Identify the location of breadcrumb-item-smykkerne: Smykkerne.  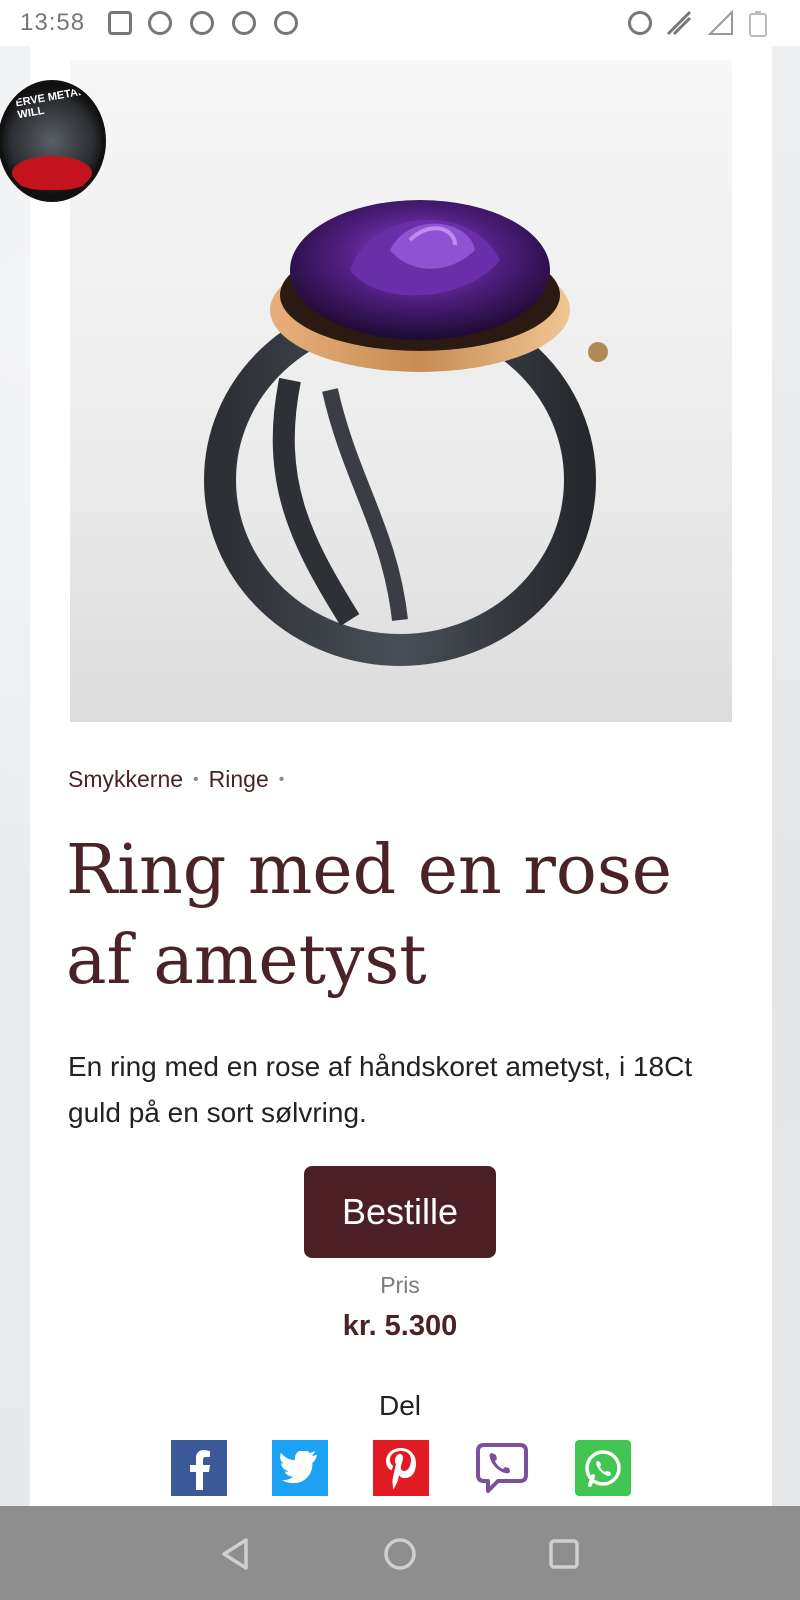
(125, 779).